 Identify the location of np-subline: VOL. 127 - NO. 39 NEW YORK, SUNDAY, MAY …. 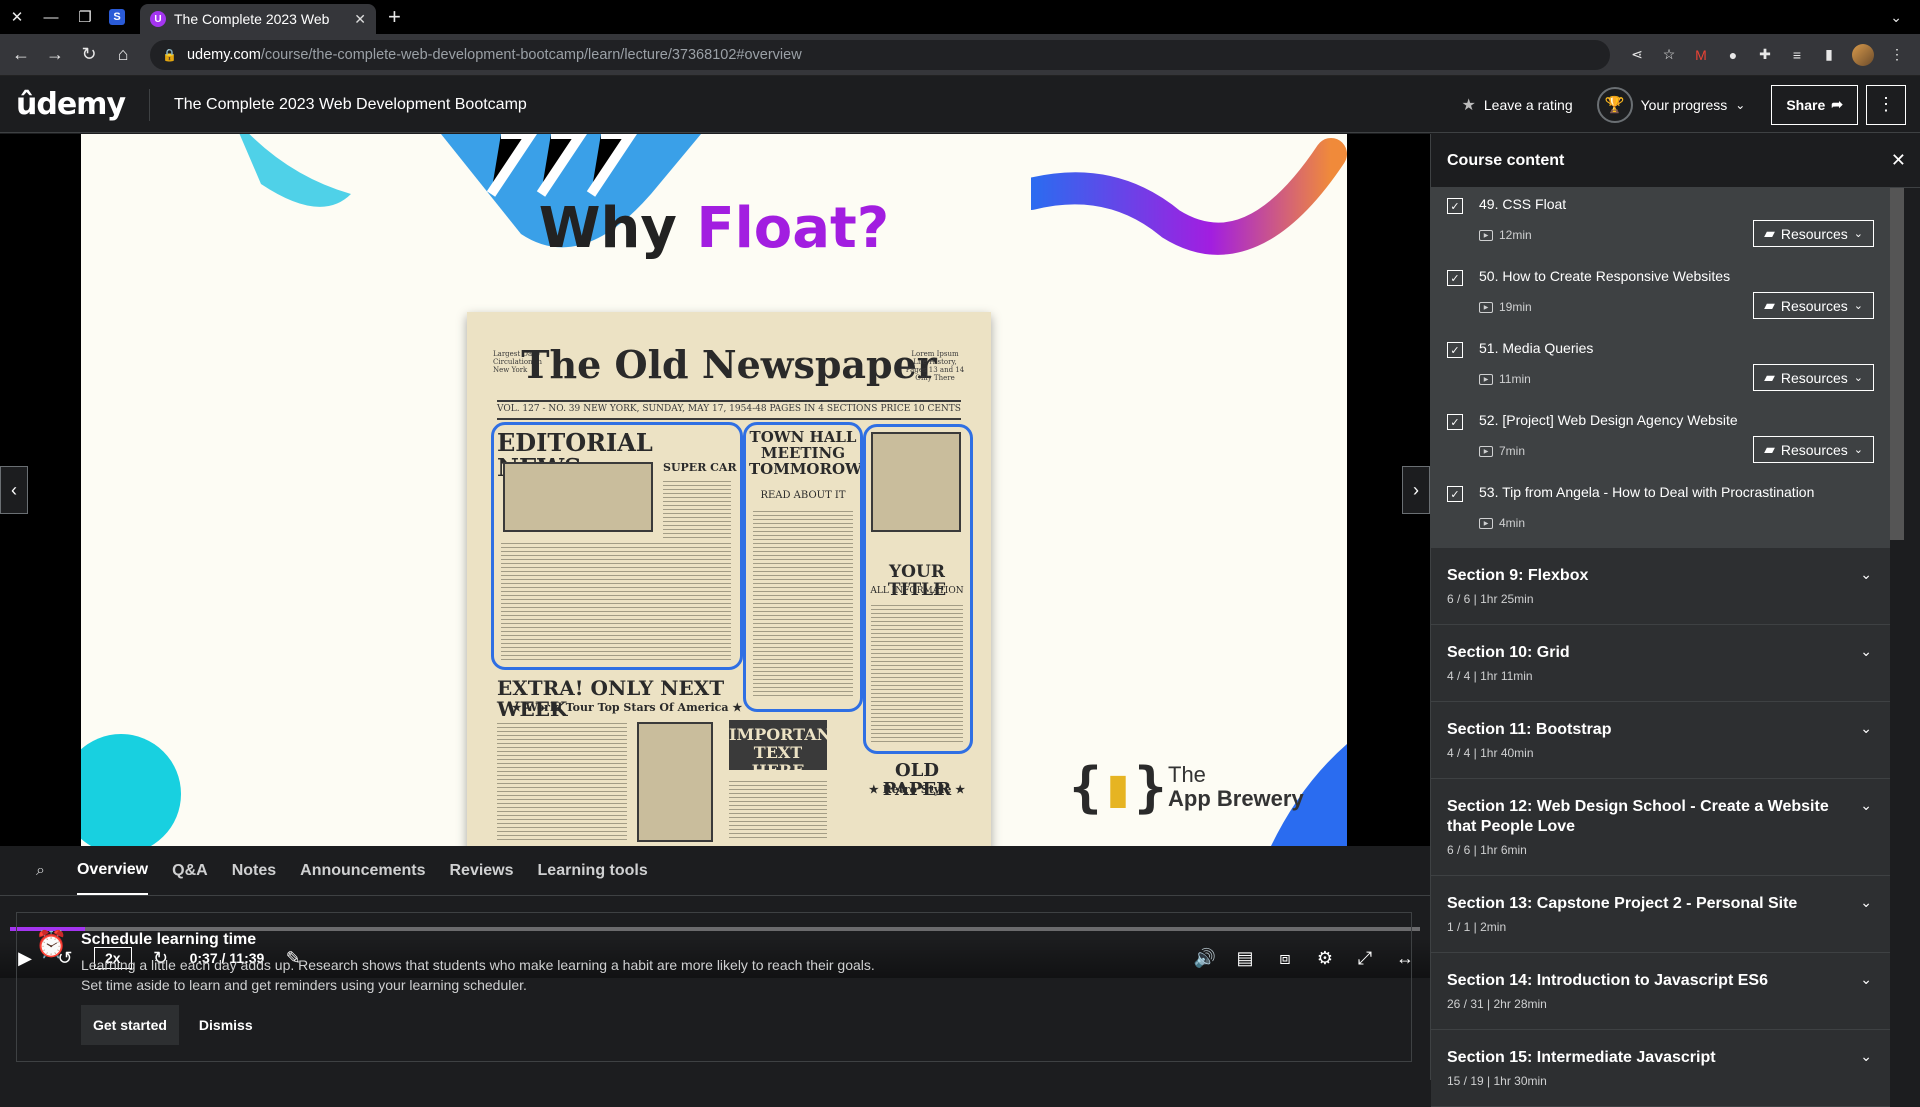
(729, 409).